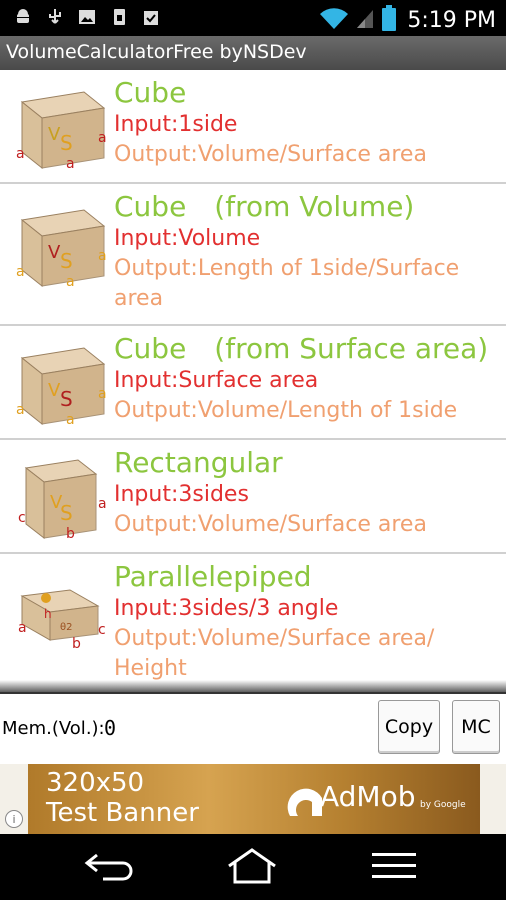 The image size is (506, 900). What do you see at coordinates (156, 52) in the screenshot?
I see `app-title: VolumeCalculatorFree byNSDev` at bounding box center [156, 52].